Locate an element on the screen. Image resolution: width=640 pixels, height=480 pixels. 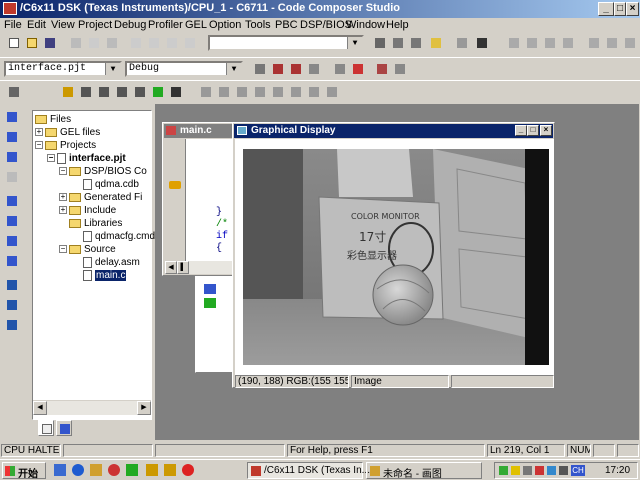
view-disasm-button is located at coordinates (12, 325).